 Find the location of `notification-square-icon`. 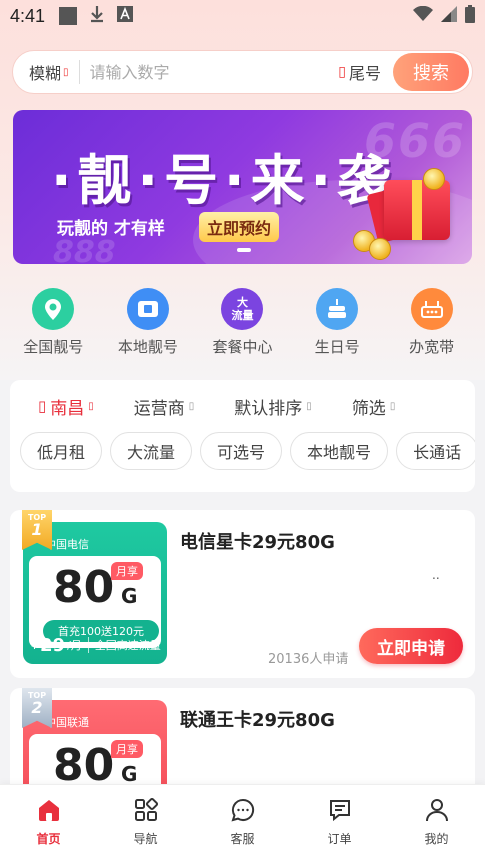

notification-square-icon is located at coordinates (68, 16).